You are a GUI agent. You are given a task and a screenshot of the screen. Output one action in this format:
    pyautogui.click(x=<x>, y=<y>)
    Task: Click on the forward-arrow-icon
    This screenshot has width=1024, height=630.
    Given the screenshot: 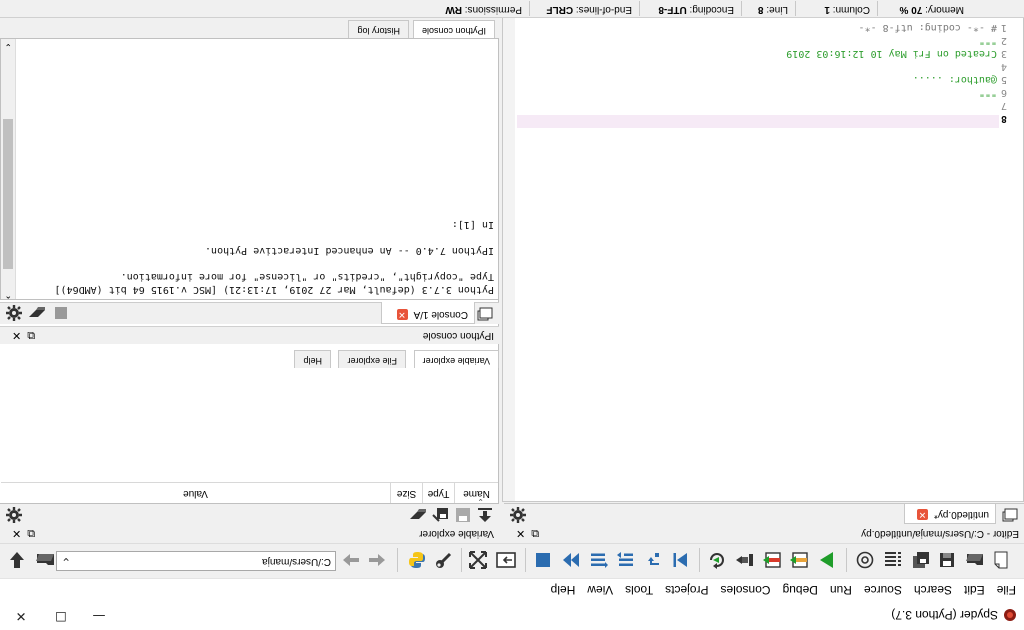 What is the action you would take?
    pyautogui.click(x=351, y=560)
    